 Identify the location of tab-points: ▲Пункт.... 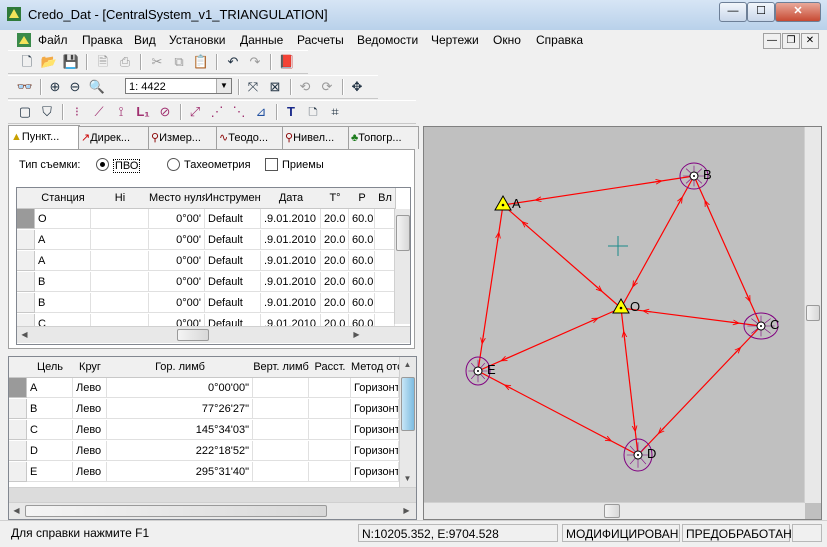
(44, 137).